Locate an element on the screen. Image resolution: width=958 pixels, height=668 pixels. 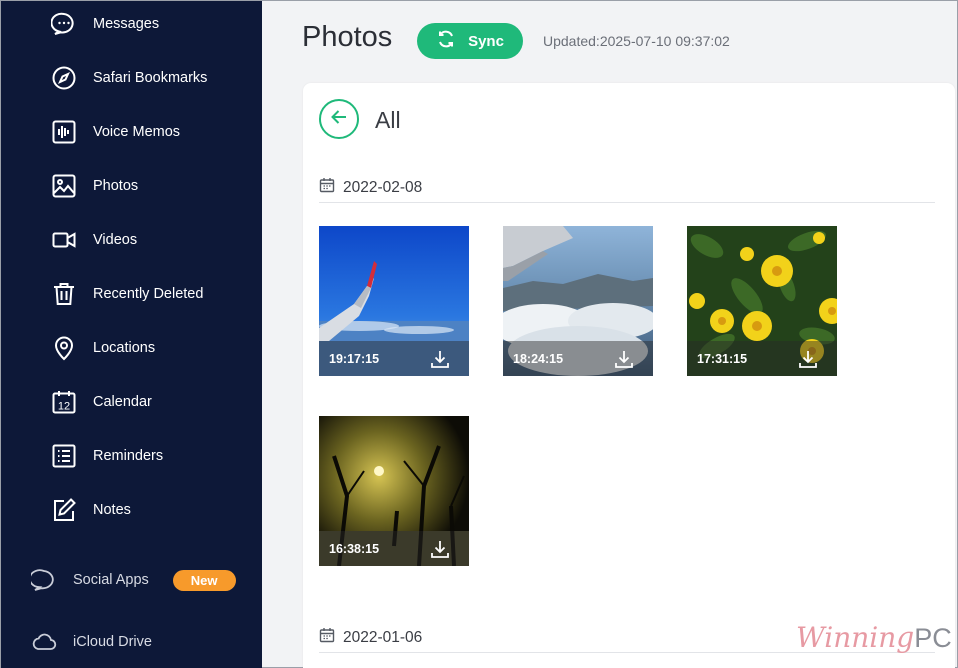
back-button is located at coordinates (339, 119).